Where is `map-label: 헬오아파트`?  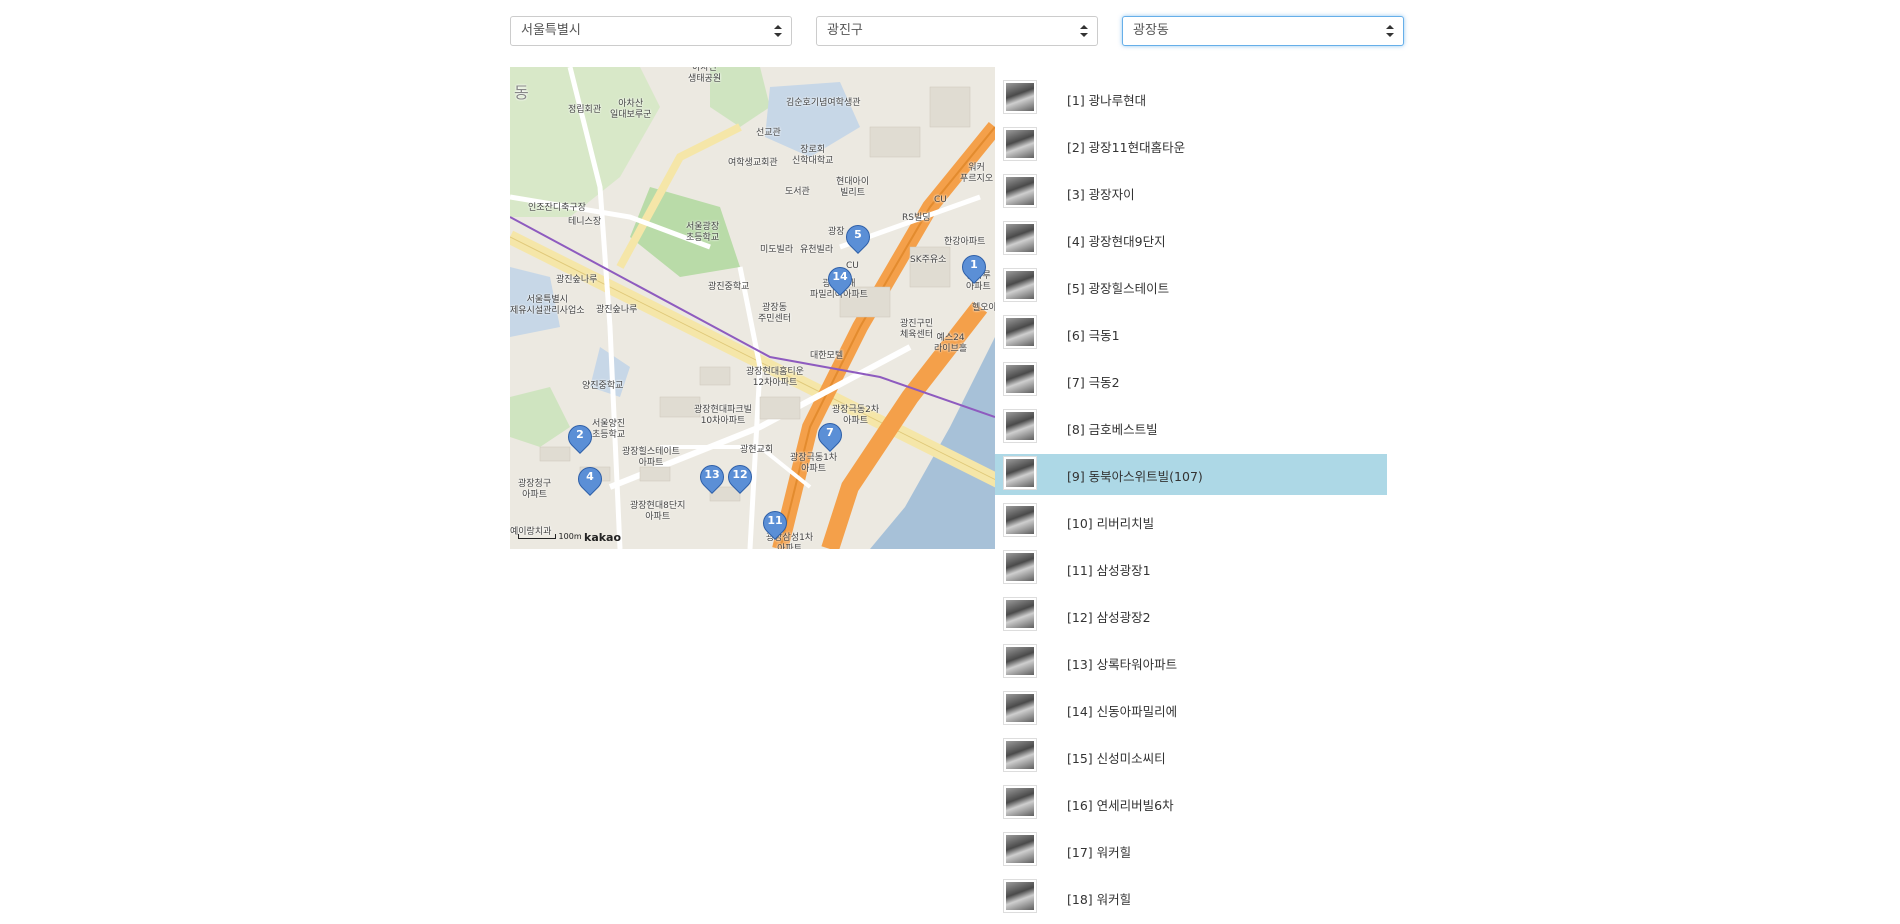 map-label: 헬오아파트 is located at coordinates (983, 308).